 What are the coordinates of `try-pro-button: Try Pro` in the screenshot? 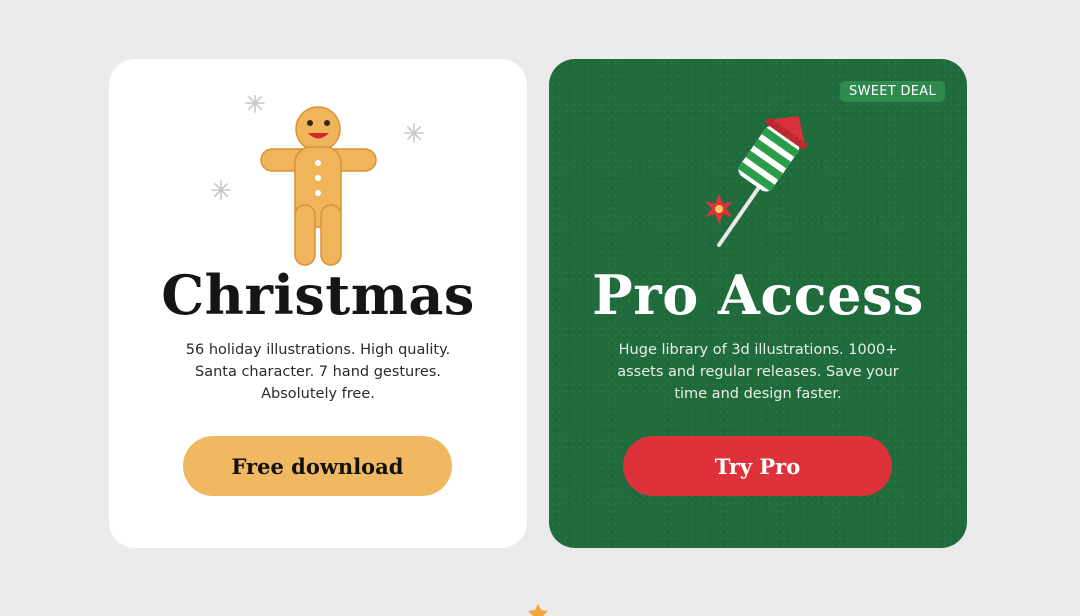 It's located at (757, 466).